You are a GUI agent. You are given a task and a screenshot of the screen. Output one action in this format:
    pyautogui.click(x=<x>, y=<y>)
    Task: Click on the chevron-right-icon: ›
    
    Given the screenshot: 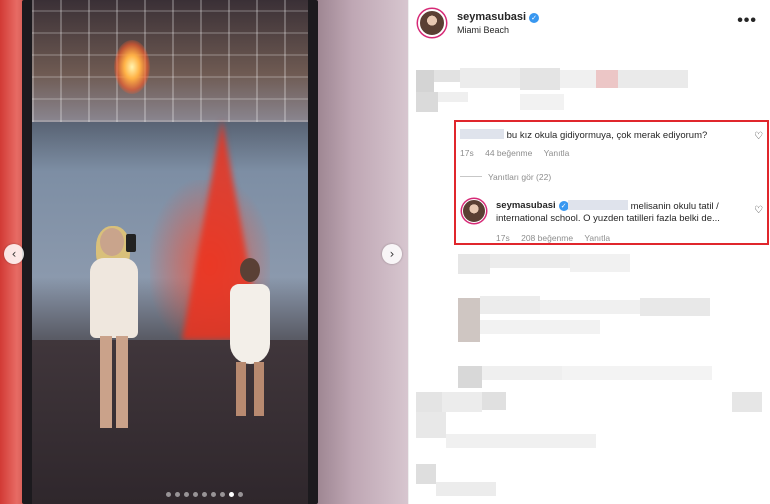 What is the action you would take?
    pyautogui.click(x=392, y=254)
    